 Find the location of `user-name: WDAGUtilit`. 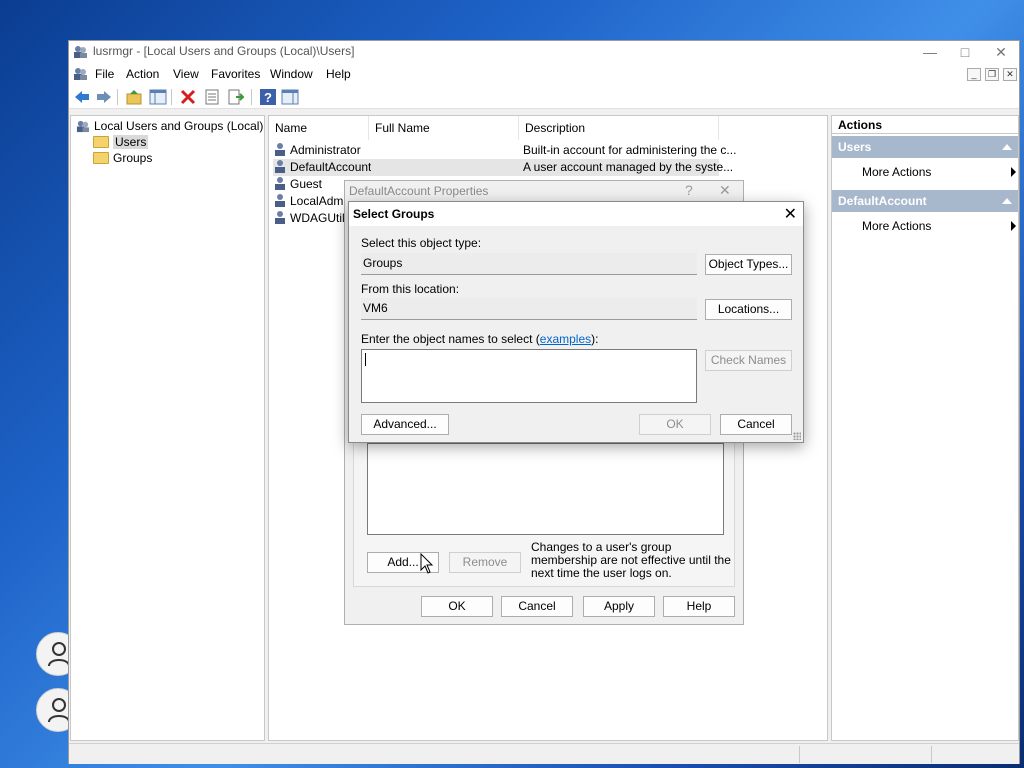

user-name: WDAGUtilit is located at coordinates (320, 218).